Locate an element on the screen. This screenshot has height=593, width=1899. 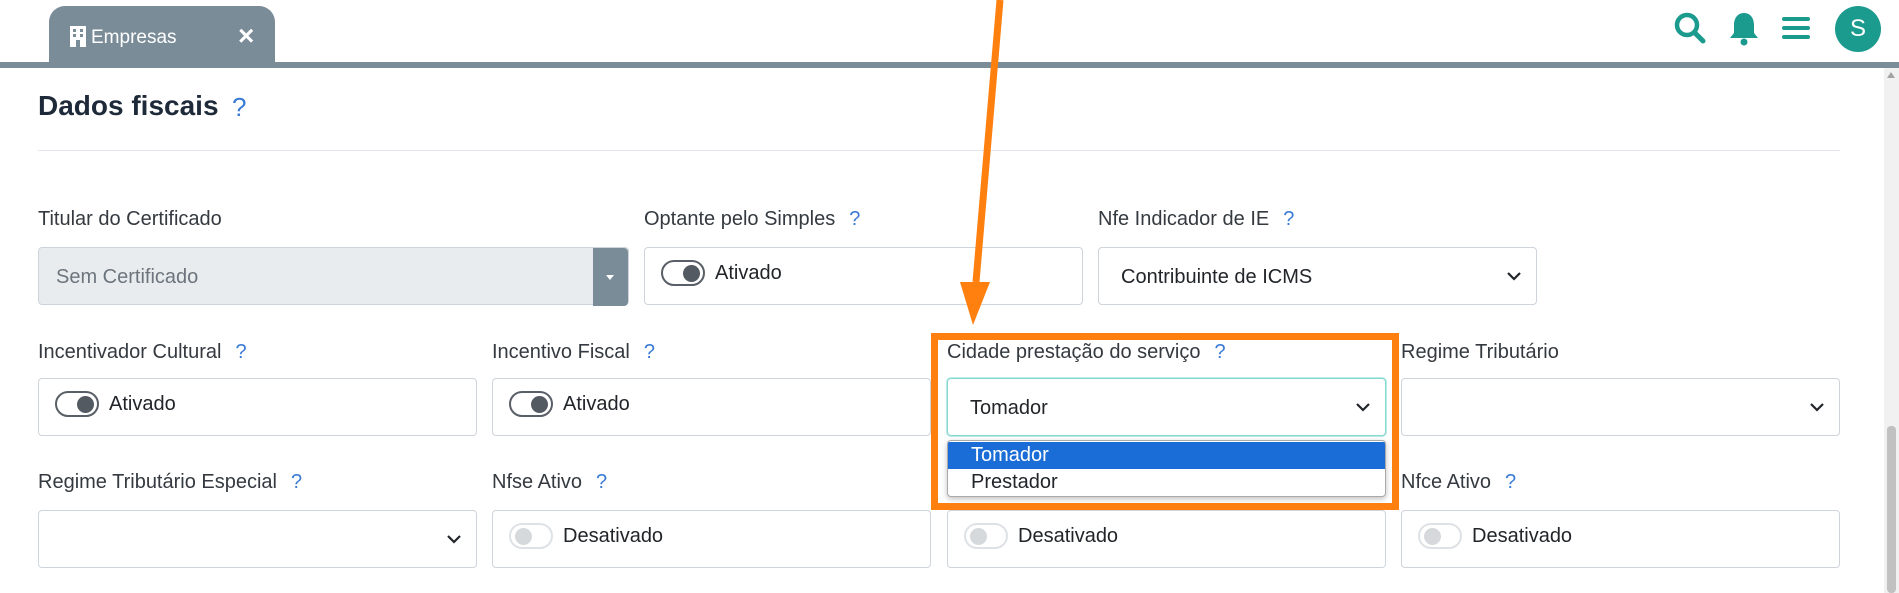
nfce-field: Desativado is located at coordinates (1620, 539).